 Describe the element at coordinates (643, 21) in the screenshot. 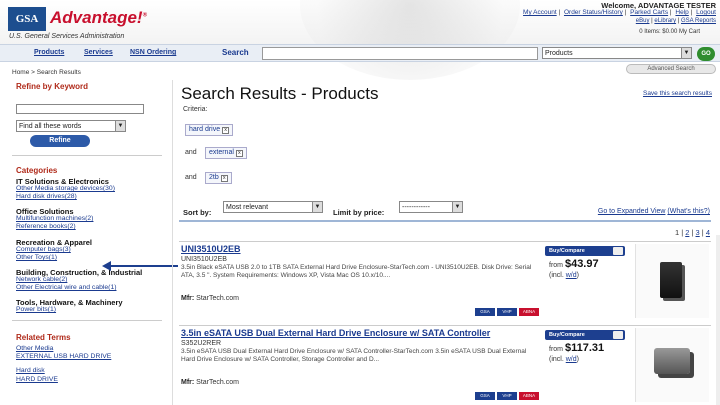

I see `ebuy-link: eBuy` at that location.